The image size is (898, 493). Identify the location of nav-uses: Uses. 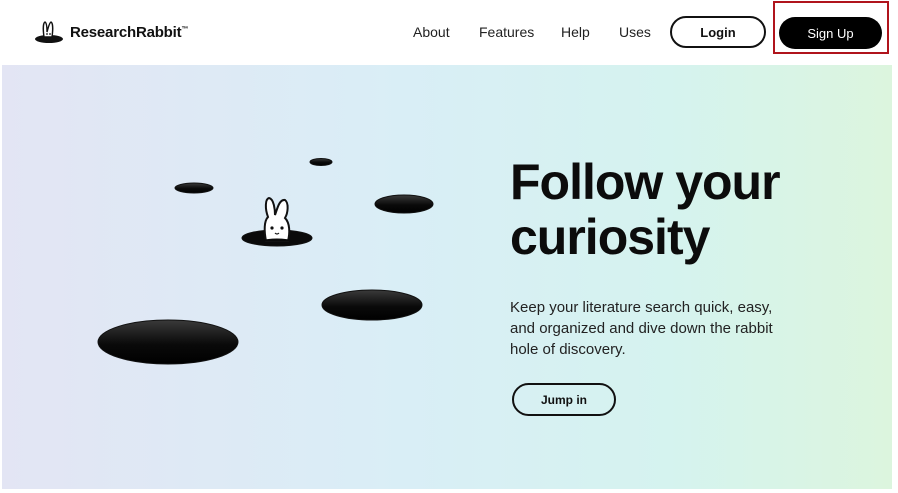
(635, 32).